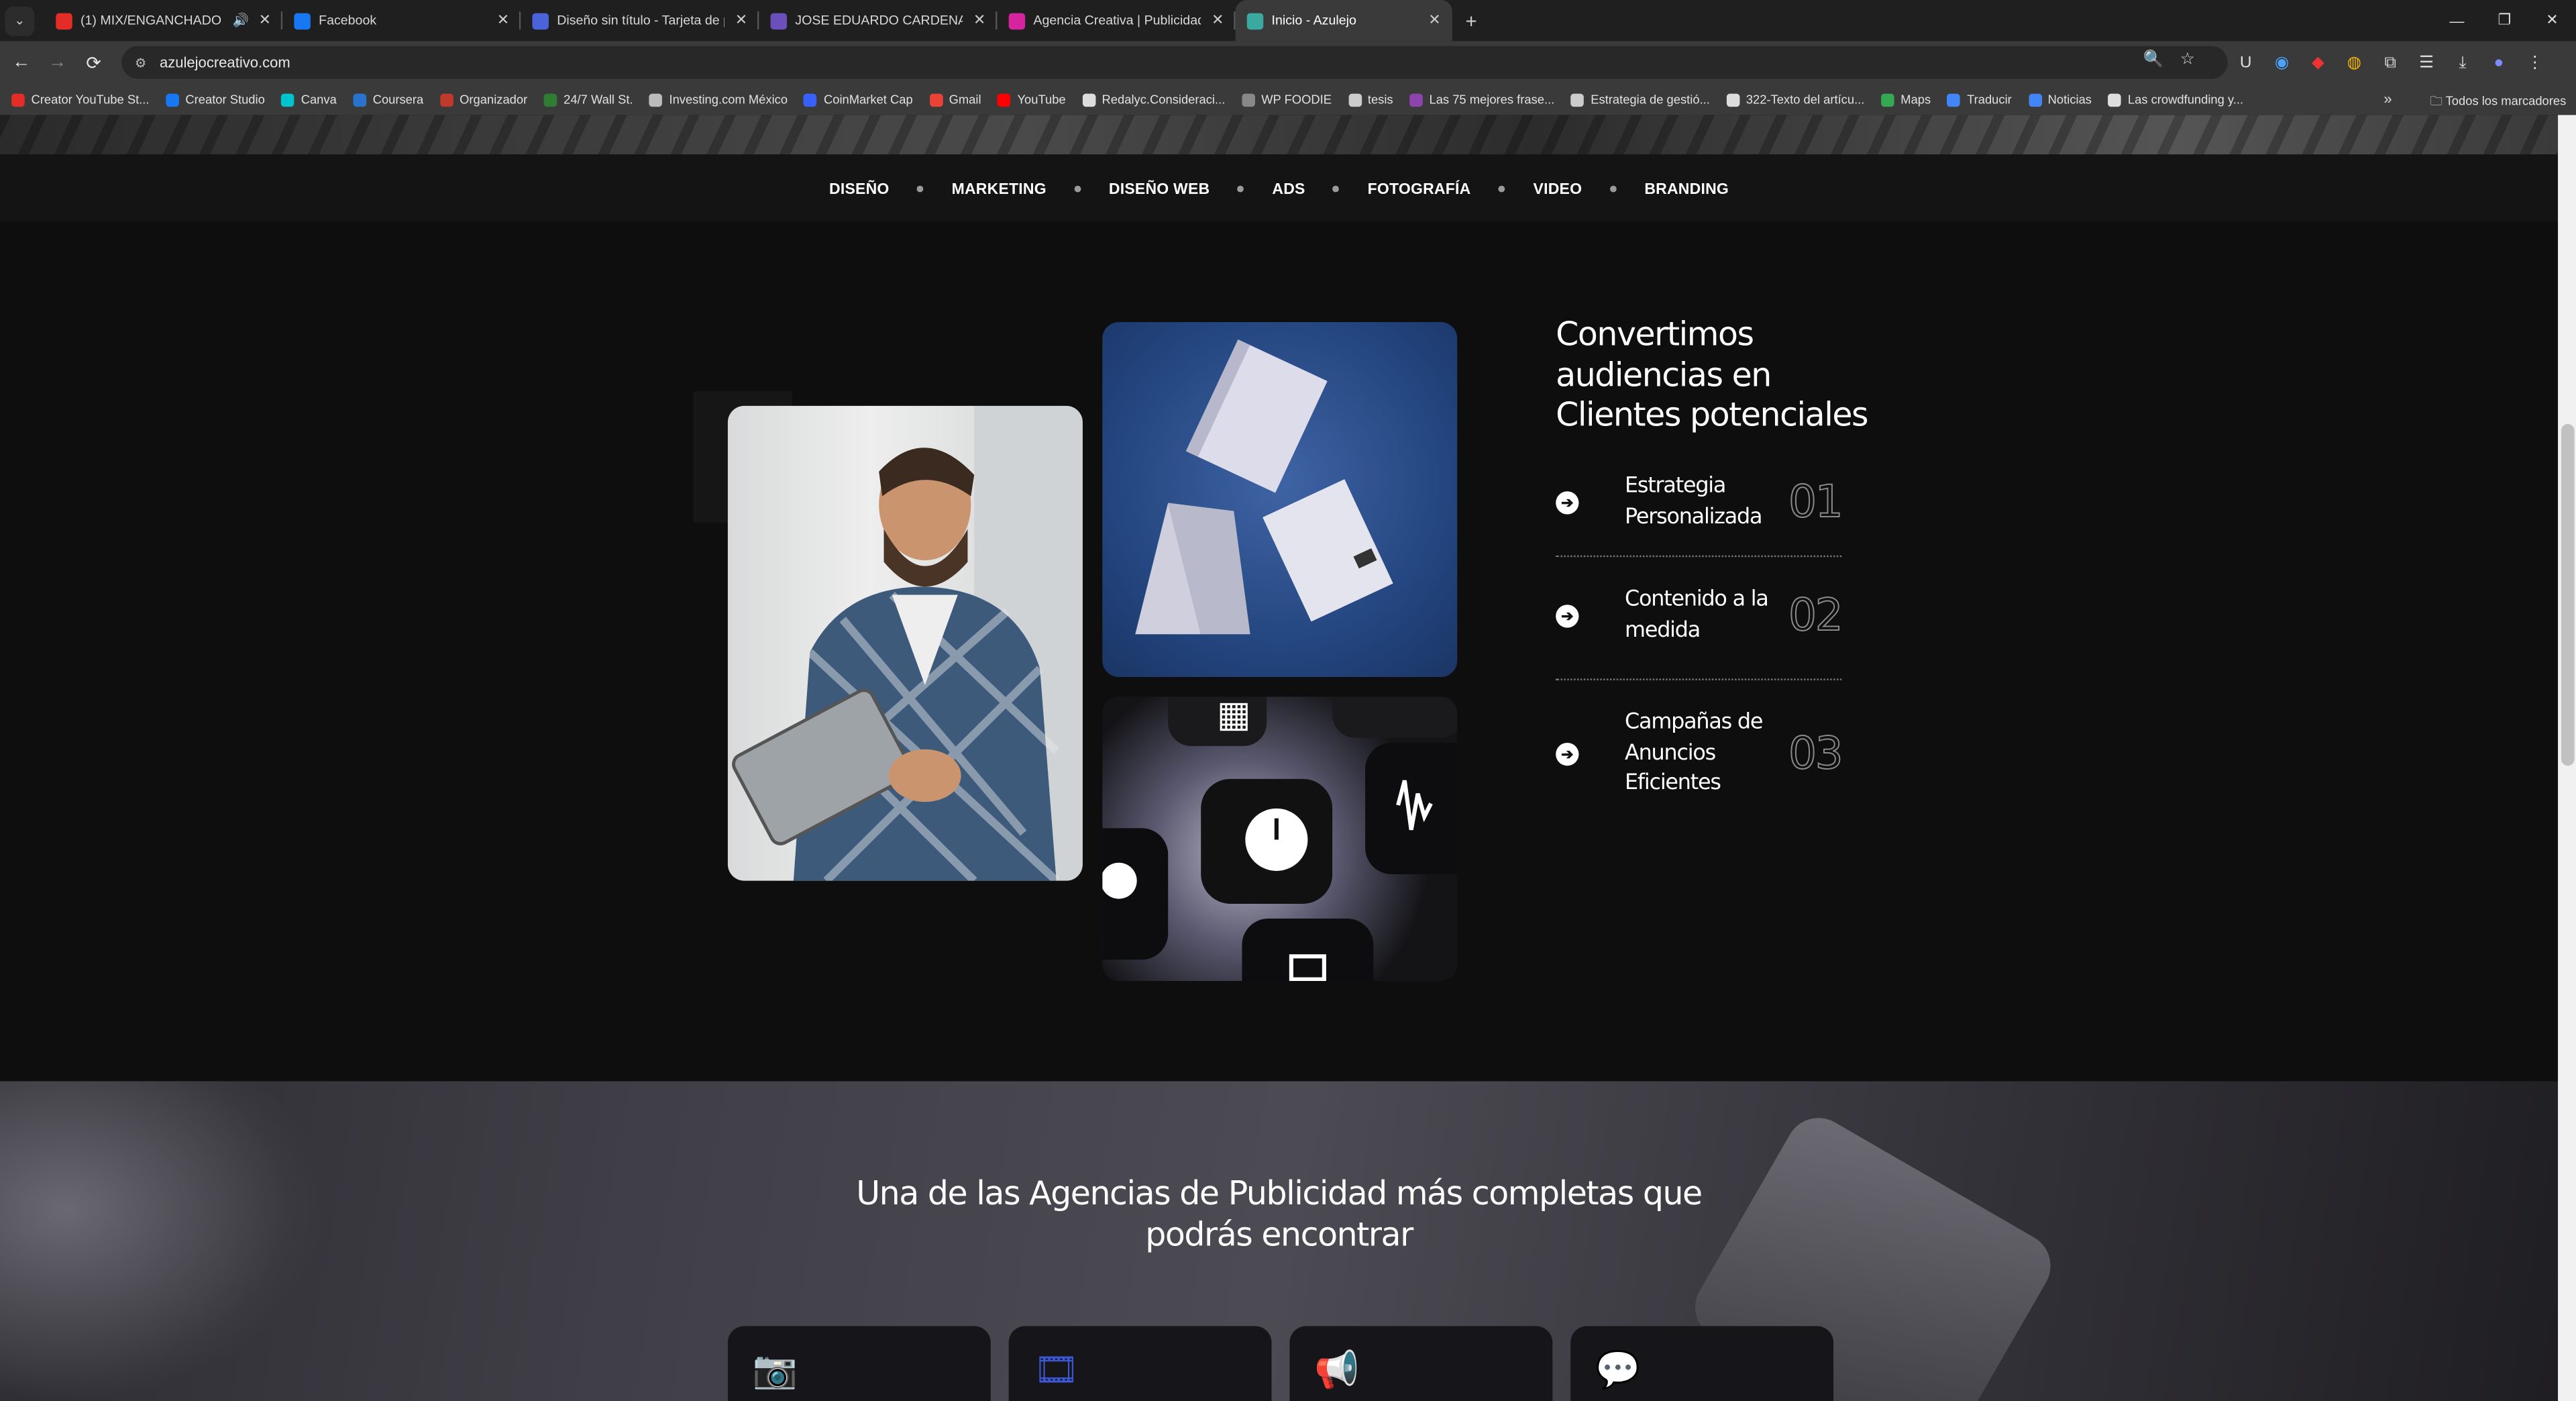  I want to click on profile-avatar-icon: ●, so click(2499, 63).